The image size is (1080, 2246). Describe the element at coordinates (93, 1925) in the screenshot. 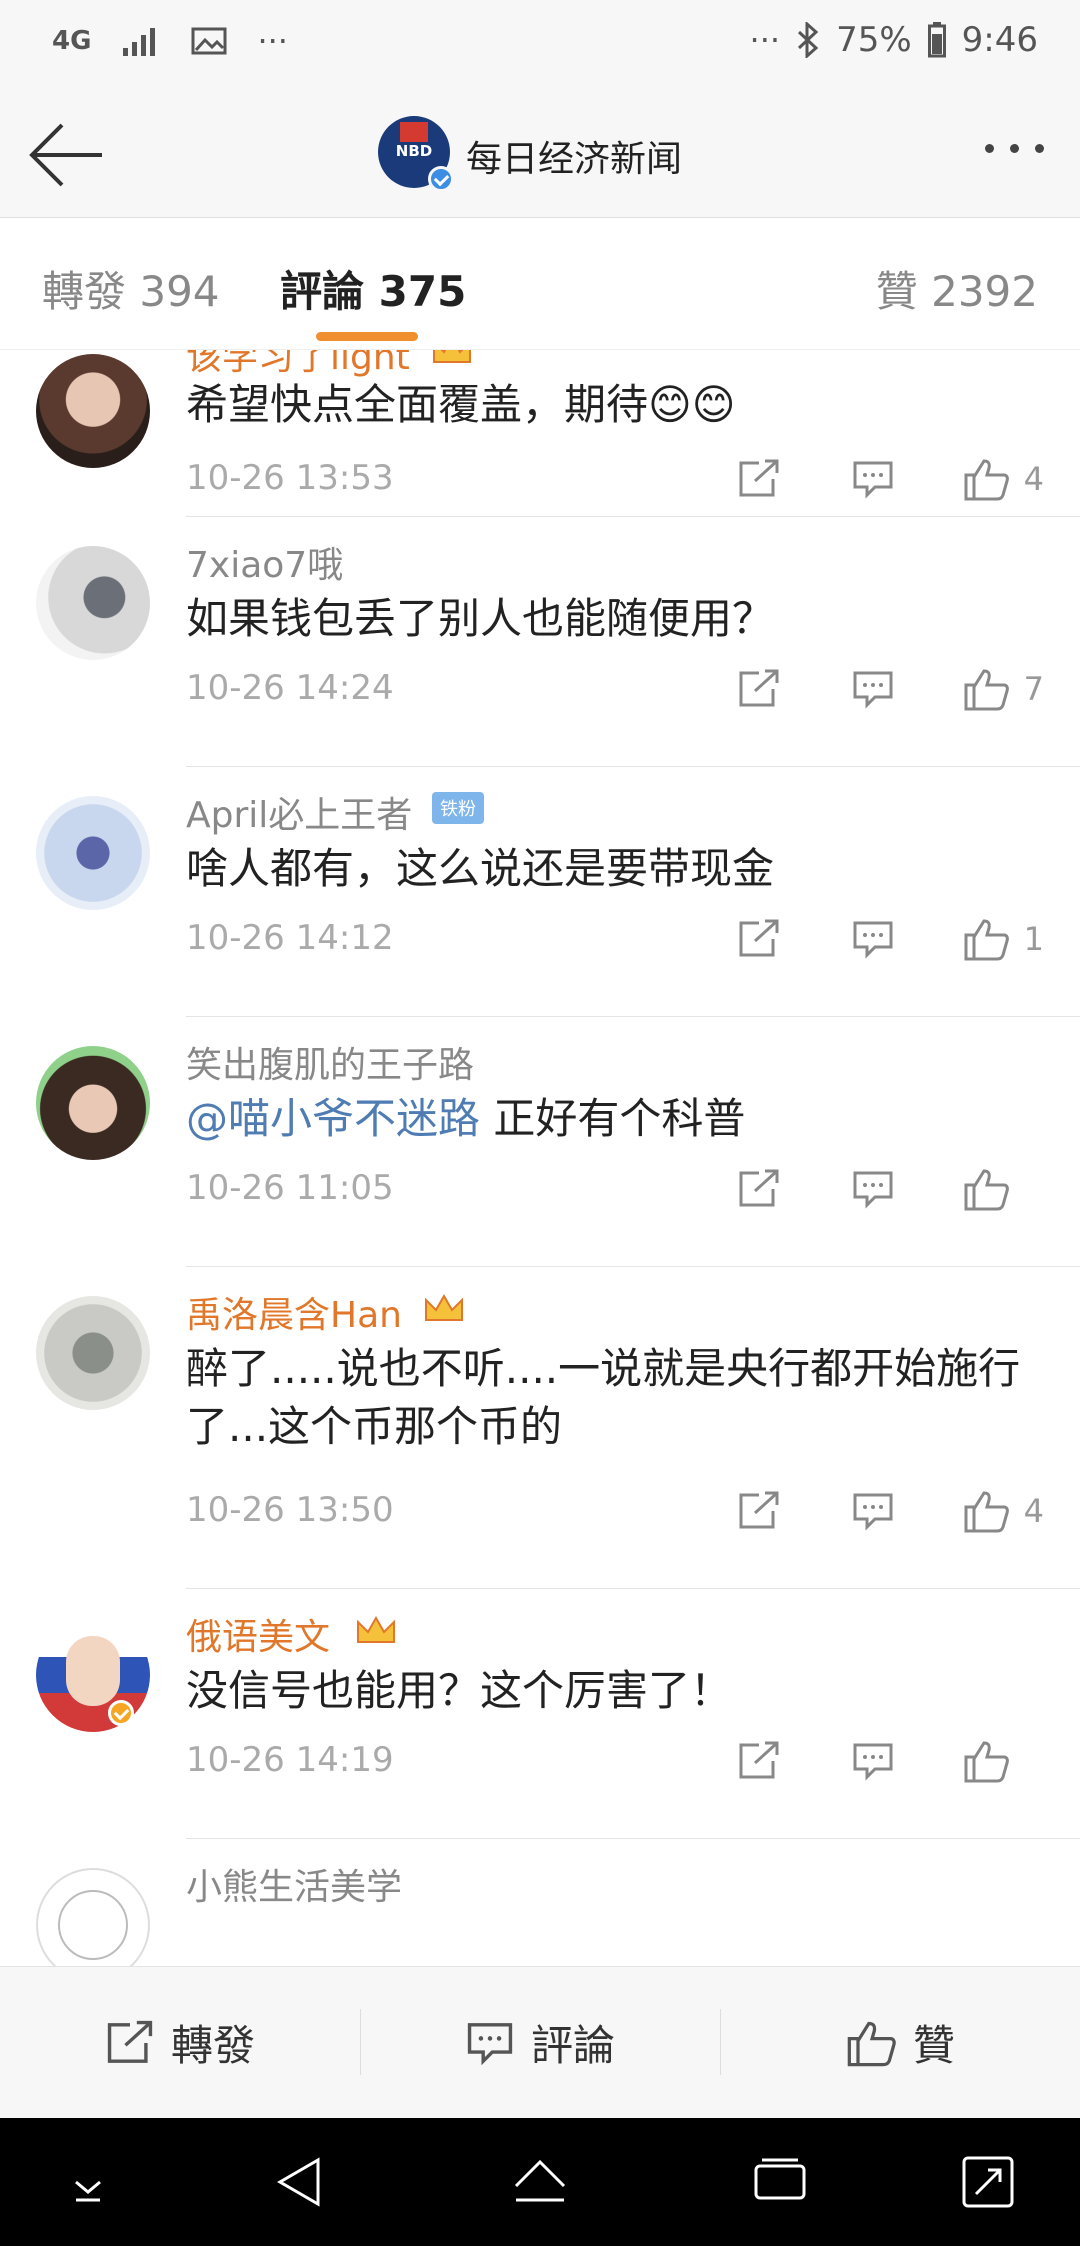

I see `avatar-logo` at that location.